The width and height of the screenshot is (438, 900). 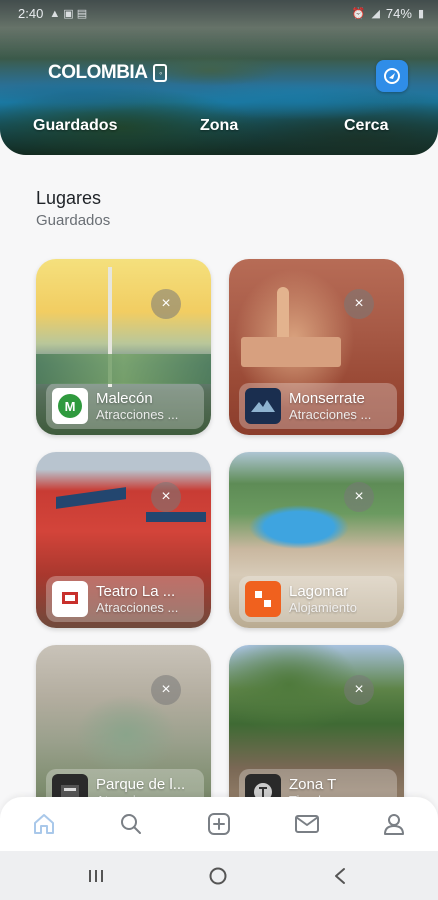 I want to click on malecon-logo-icon: M, so click(x=70, y=406).